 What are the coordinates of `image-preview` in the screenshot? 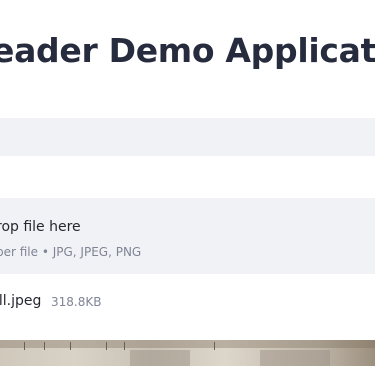 It's located at (187, 353).